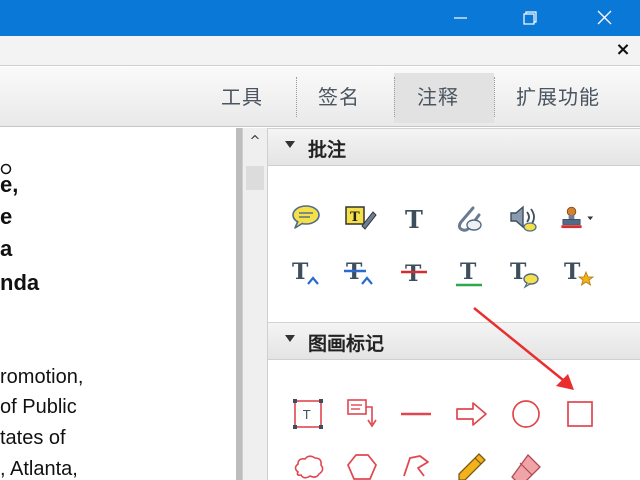  I want to click on strikethrough-tool: T, so click(414, 272).